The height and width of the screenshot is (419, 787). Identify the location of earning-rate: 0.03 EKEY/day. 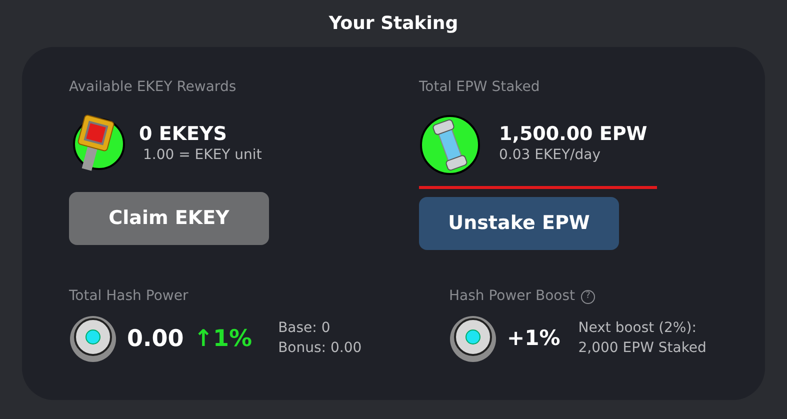
(550, 155).